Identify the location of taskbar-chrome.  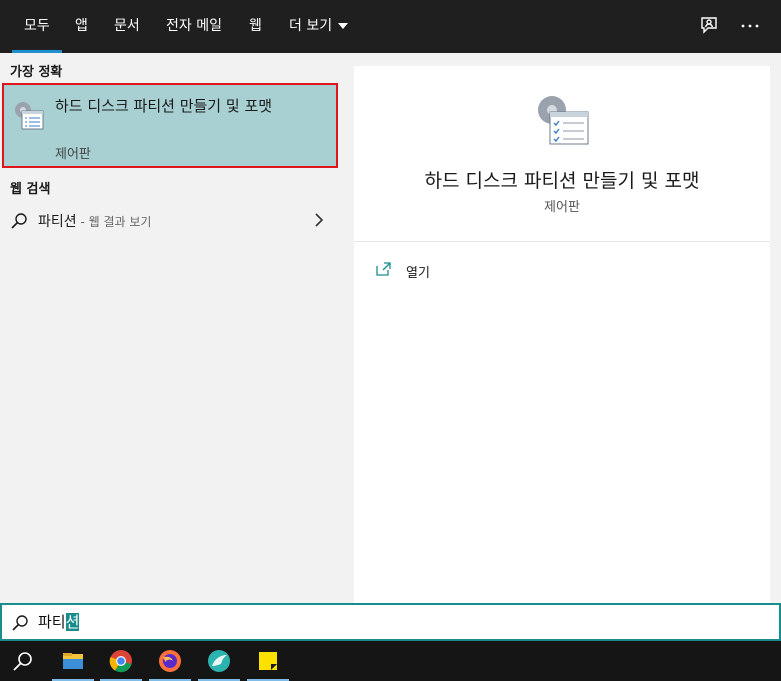
(121, 661).